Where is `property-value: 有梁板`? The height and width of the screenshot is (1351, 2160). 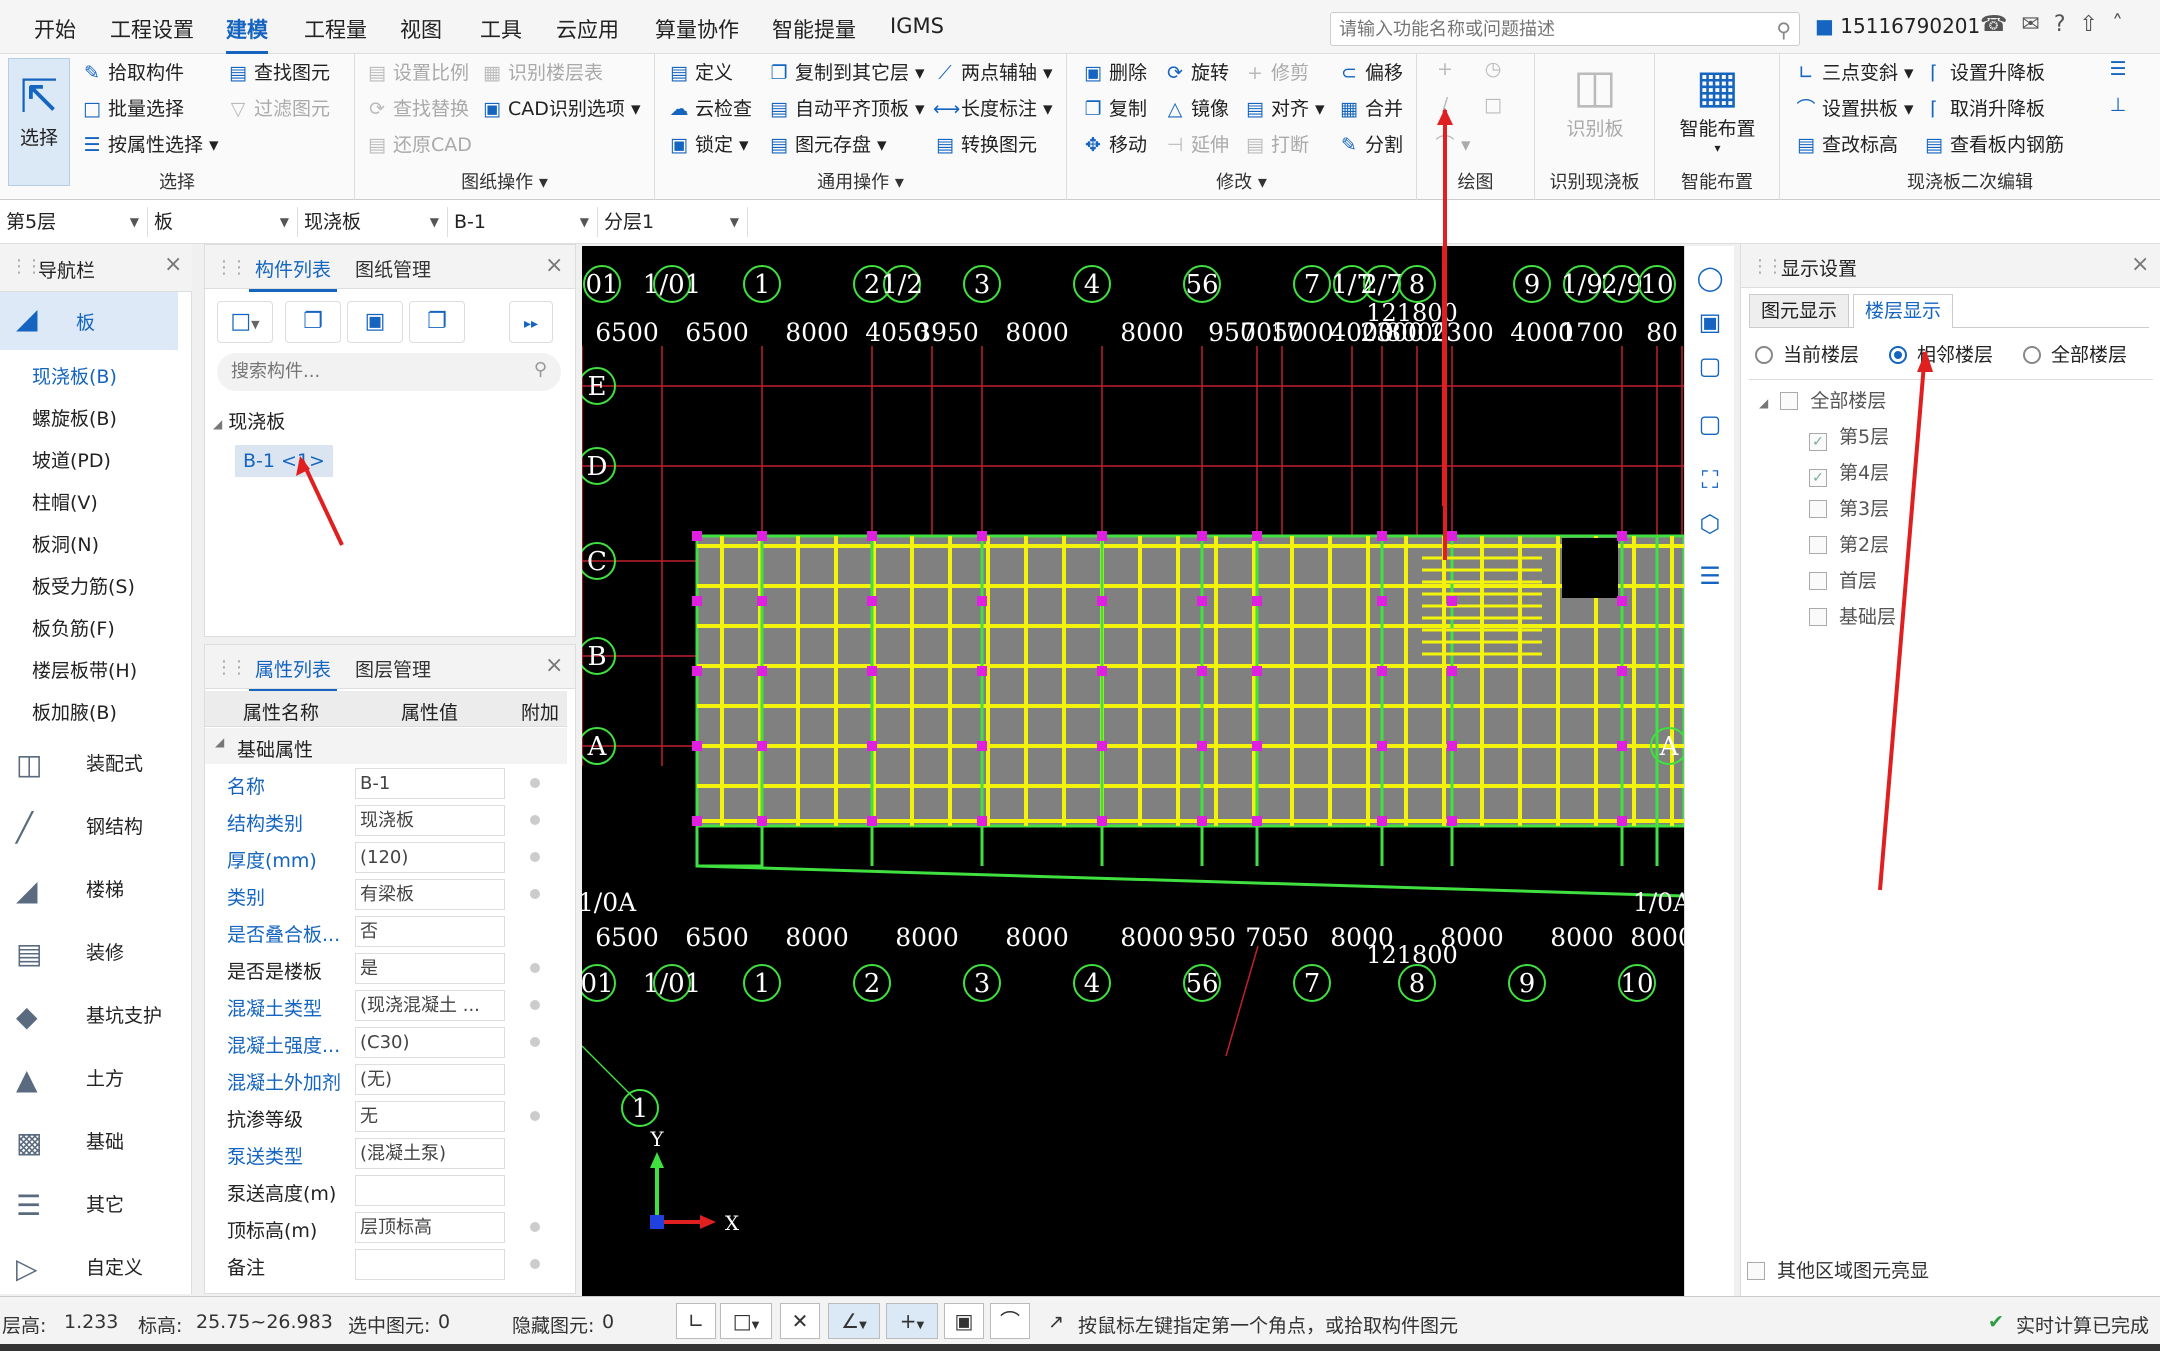 property-value: 有梁板 is located at coordinates (430, 894).